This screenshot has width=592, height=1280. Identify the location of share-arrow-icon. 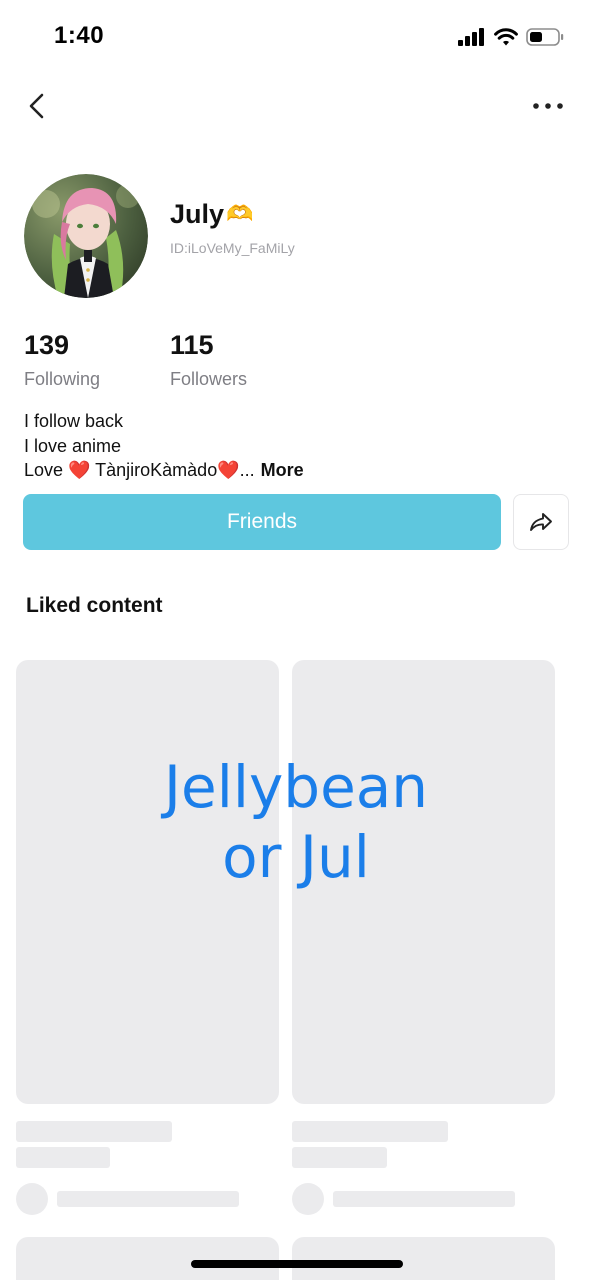
(541, 522).